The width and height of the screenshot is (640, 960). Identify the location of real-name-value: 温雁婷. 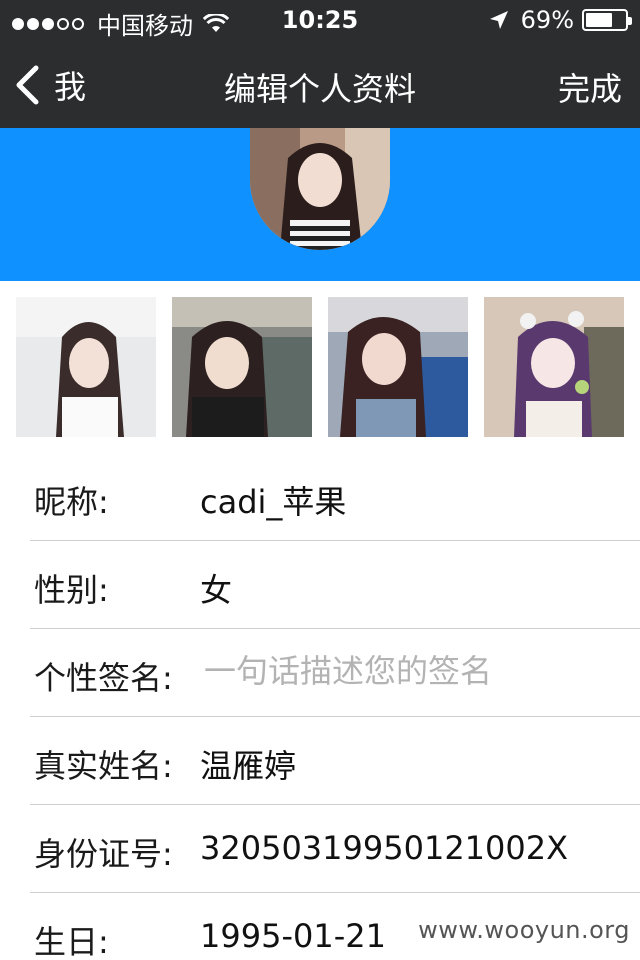
(248, 764).